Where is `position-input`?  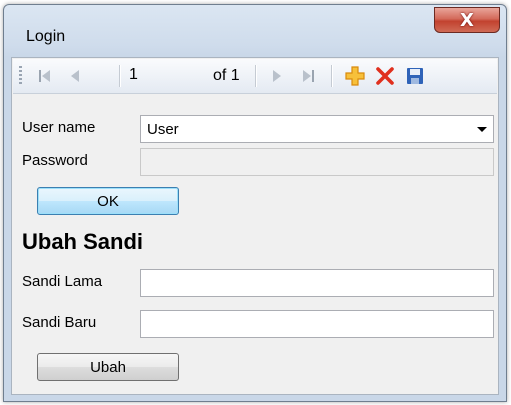 position-input is located at coordinates (169, 75).